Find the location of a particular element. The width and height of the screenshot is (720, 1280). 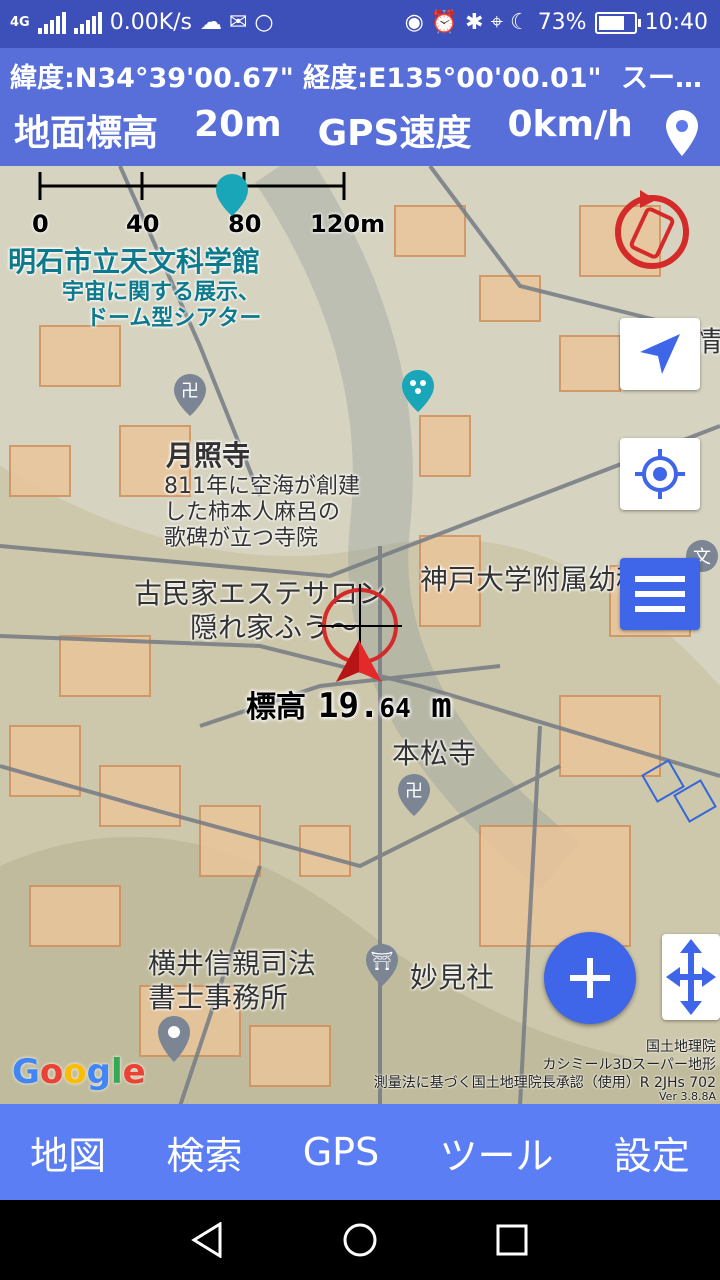

attribution-line3: 測量法に基づく国土地理院長承認（使用）R 2JHs 702 is located at coordinates (544, 1083).